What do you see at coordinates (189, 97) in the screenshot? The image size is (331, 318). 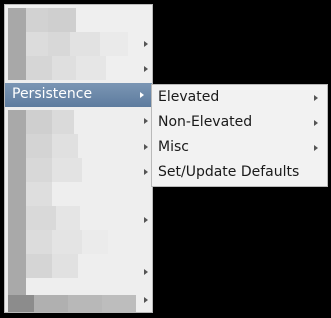 I see `submenu-item-label: Elevated` at bounding box center [189, 97].